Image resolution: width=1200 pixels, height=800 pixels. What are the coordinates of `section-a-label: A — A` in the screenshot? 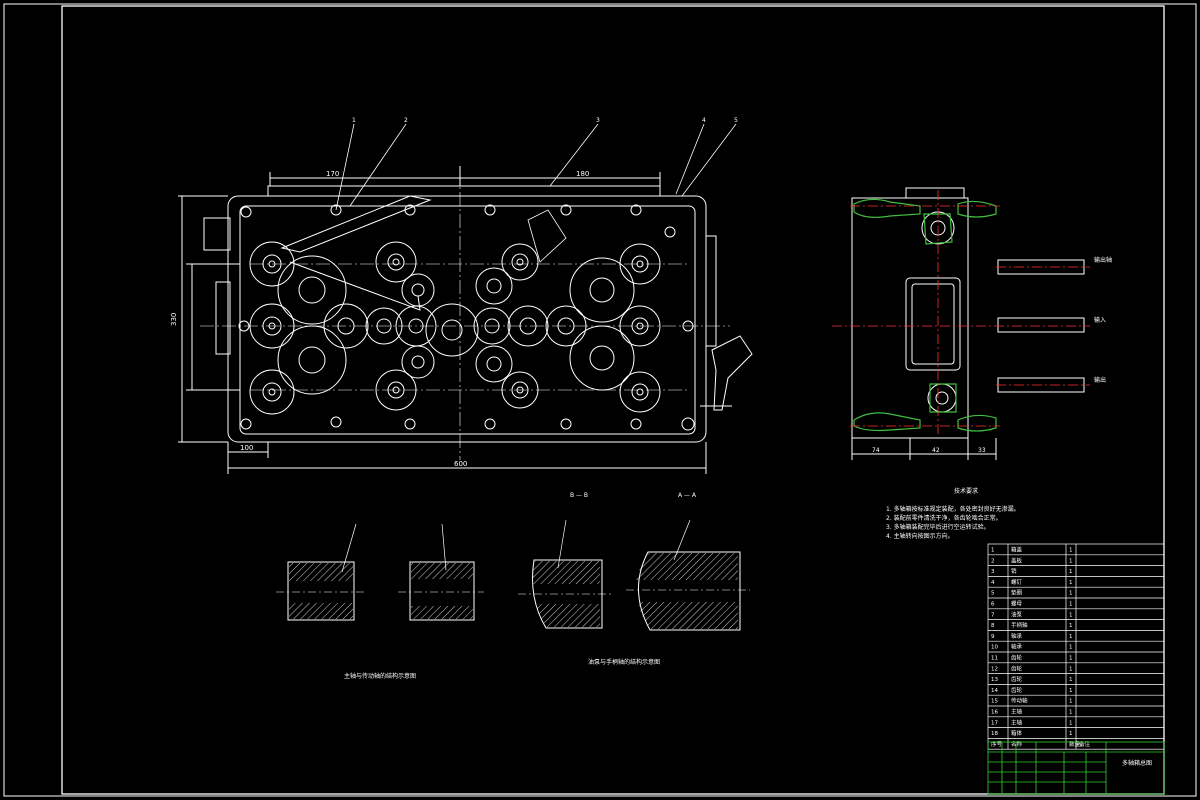 It's located at (687, 495).